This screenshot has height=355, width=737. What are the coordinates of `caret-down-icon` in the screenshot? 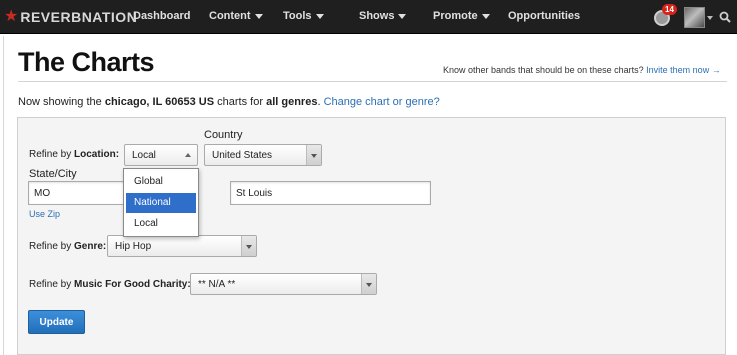 It's located at (710, 18).